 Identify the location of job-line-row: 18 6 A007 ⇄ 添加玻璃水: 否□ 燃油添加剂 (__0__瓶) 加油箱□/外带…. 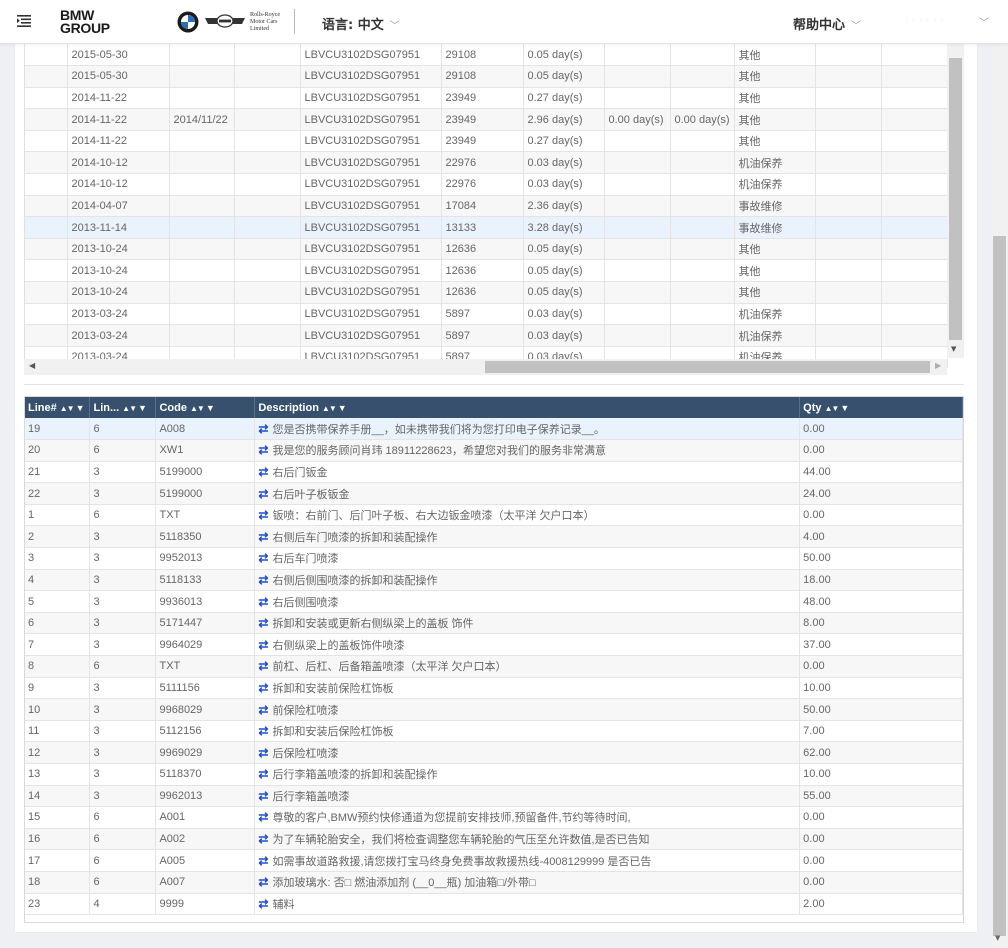
(494, 882).